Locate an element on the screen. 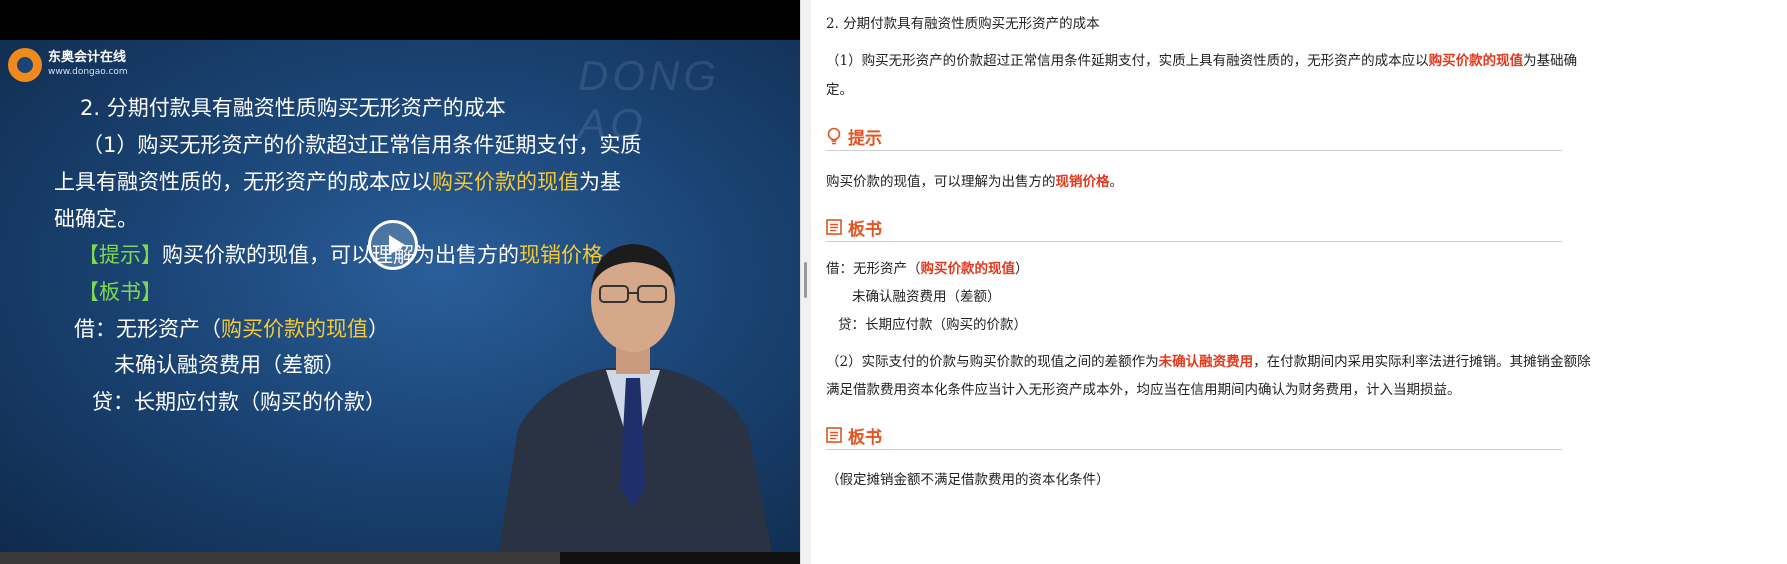 The width and height of the screenshot is (1787, 564). brand-logo: 东奥会计在线 www.dongao.com is located at coordinates (68, 65).